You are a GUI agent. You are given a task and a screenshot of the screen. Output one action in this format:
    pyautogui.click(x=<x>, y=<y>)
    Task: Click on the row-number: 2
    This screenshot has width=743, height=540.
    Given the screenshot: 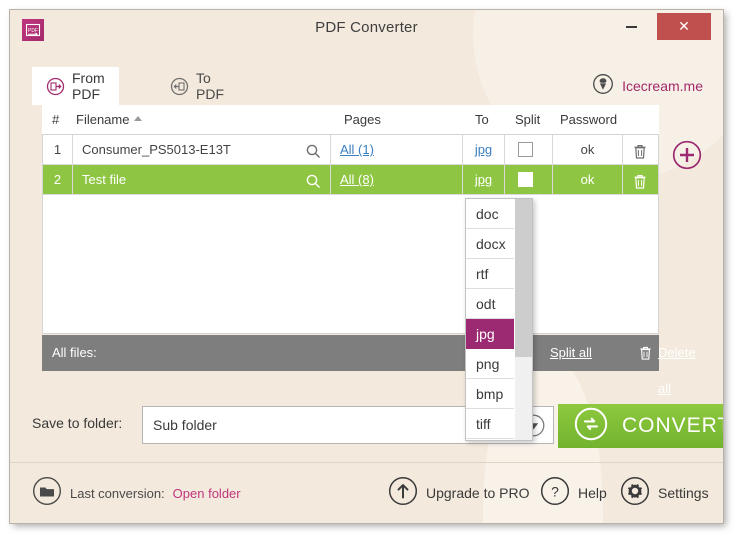 What is the action you would take?
    pyautogui.click(x=58, y=179)
    